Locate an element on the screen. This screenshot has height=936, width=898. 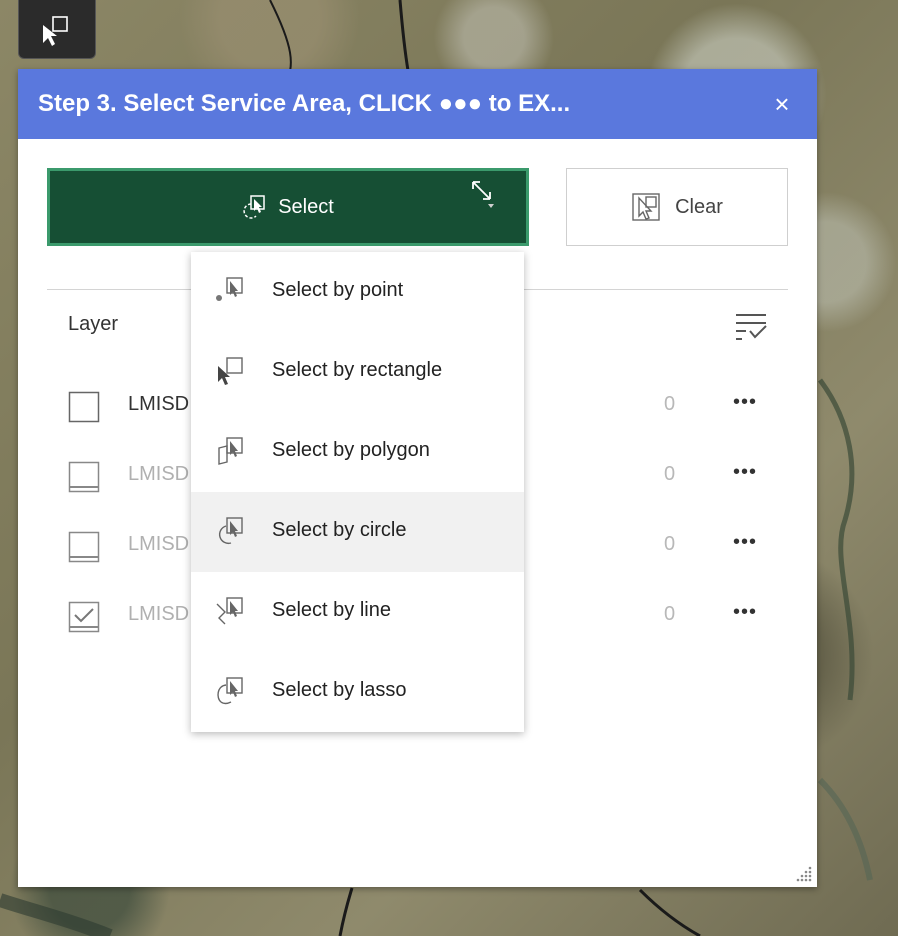
option-label: Select by circle is located at coordinates (339, 530).